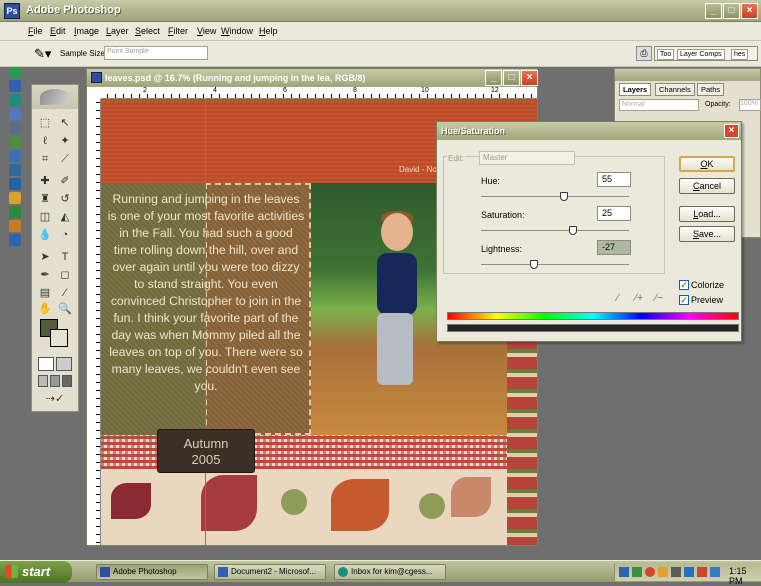 The width and height of the screenshot is (761, 586). What do you see at coordinates (659, 298) in the screenshot?
I see `eyedropper-minus-icon: ⁄−` at bounding box center [659, 298].